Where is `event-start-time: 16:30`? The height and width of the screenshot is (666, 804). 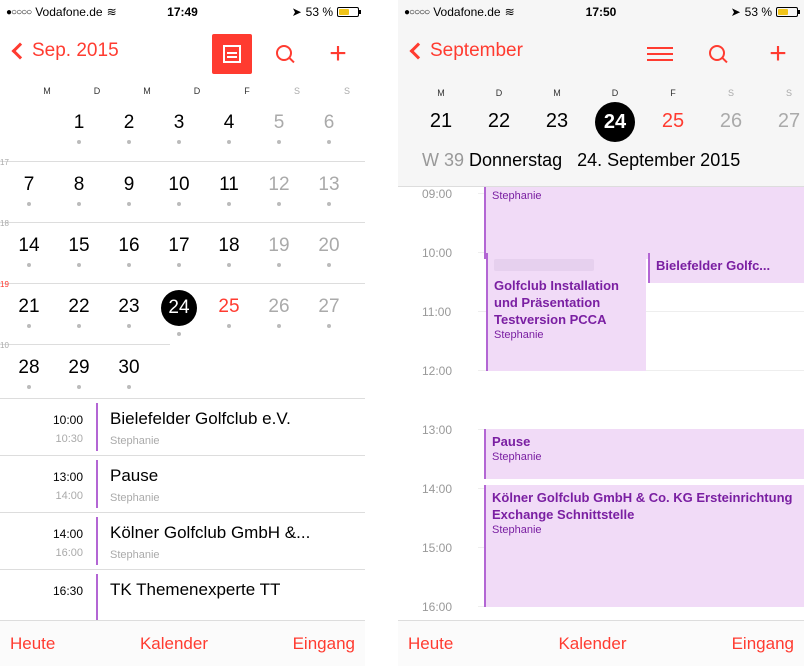 event-start-time: 16:30 is located at coordinates (67, 591).